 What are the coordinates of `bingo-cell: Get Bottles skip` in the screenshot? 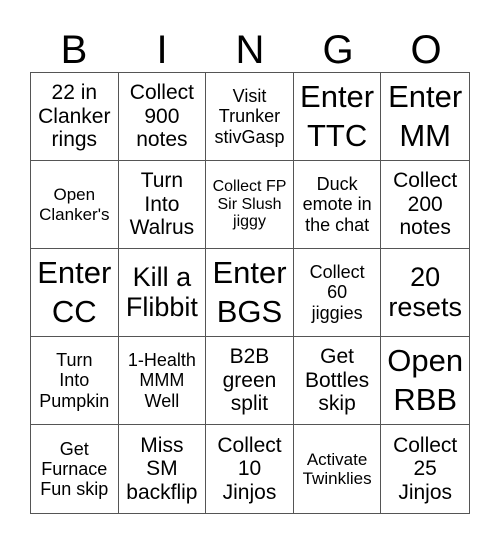 It's located at (337, 381).